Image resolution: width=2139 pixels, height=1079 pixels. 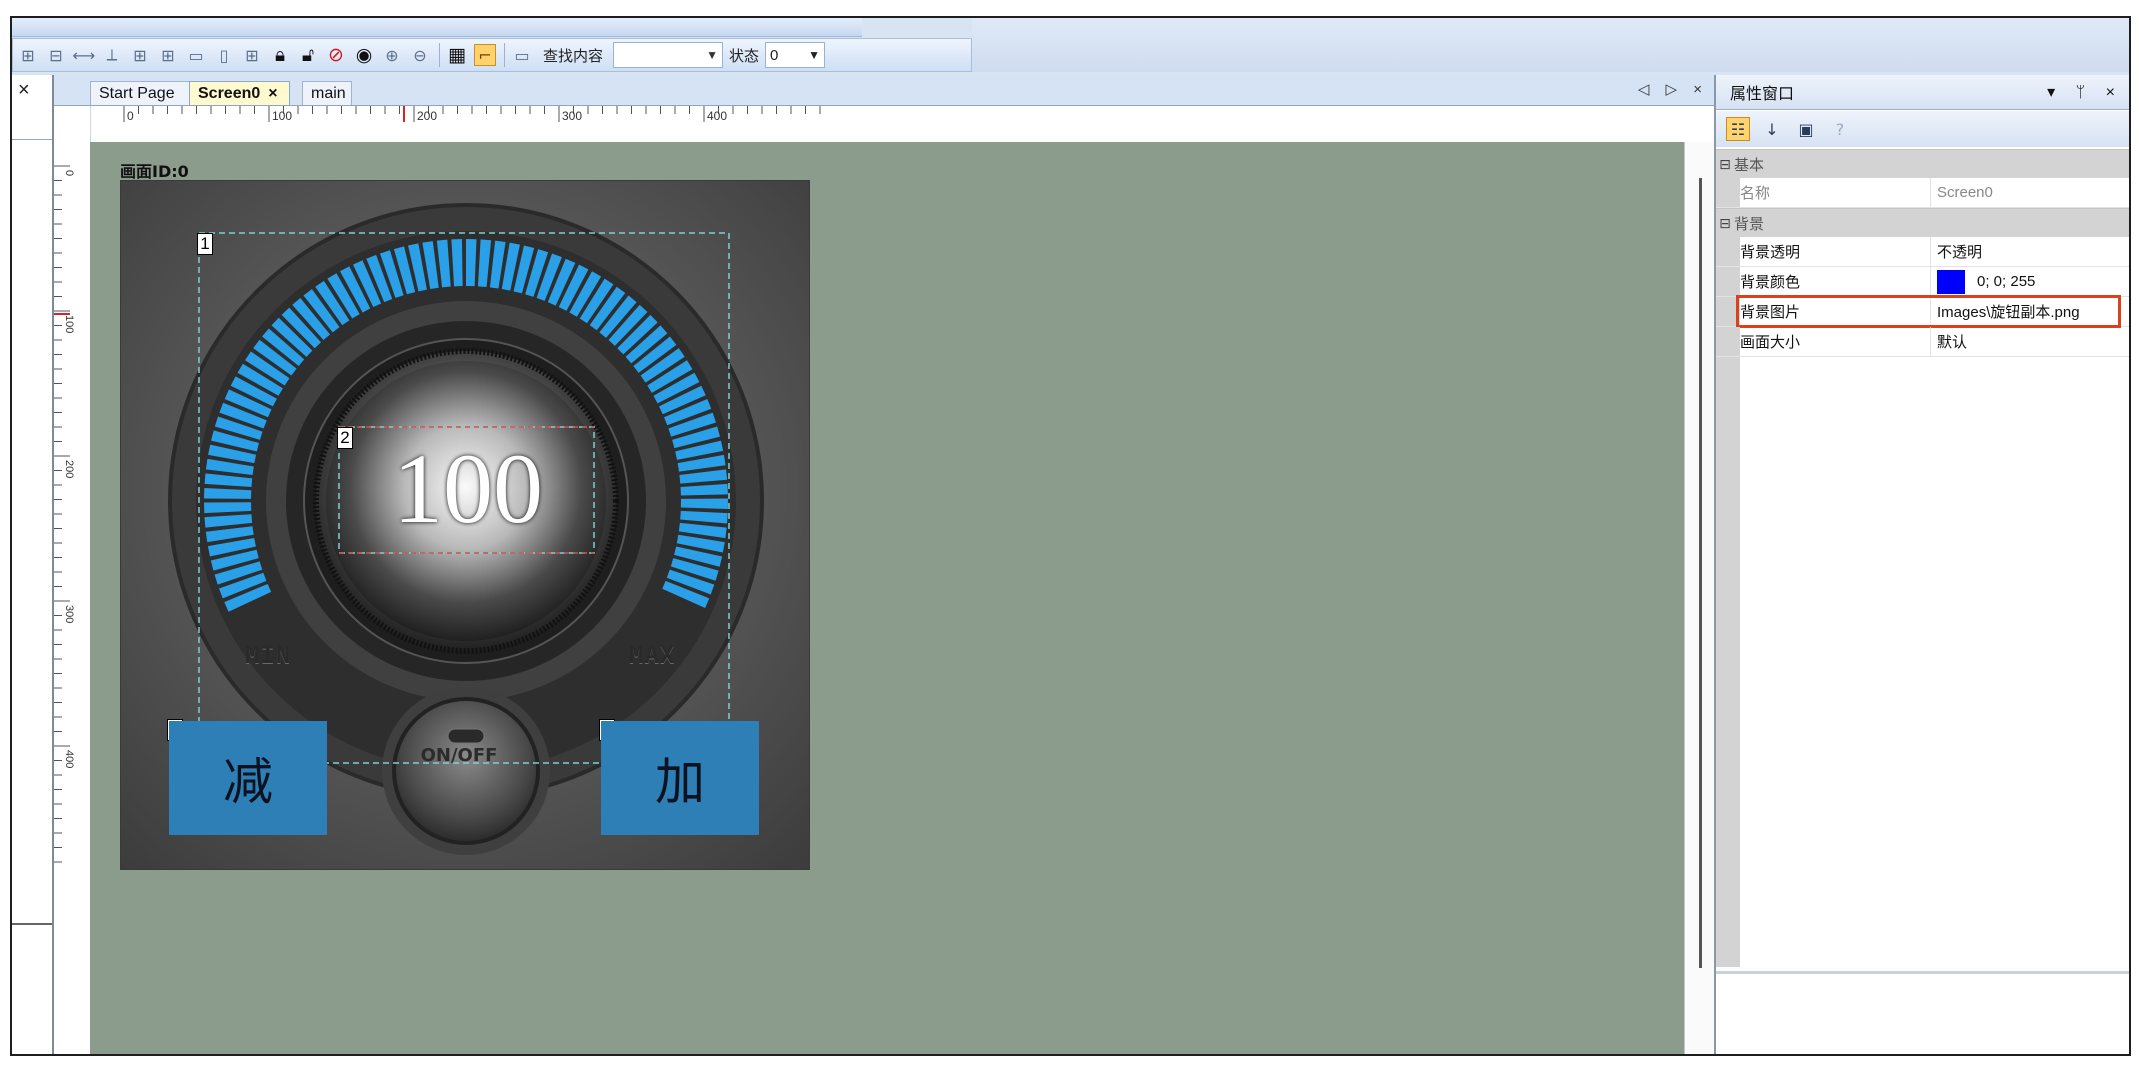 I want to click on grid-icon: ▦, so click(x=457, y=55).